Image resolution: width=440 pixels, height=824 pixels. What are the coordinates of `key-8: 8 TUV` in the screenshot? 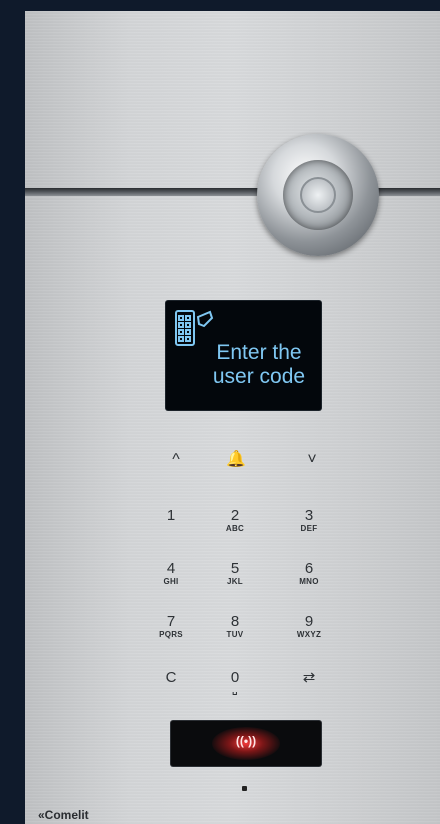 It's located at (235, 627).